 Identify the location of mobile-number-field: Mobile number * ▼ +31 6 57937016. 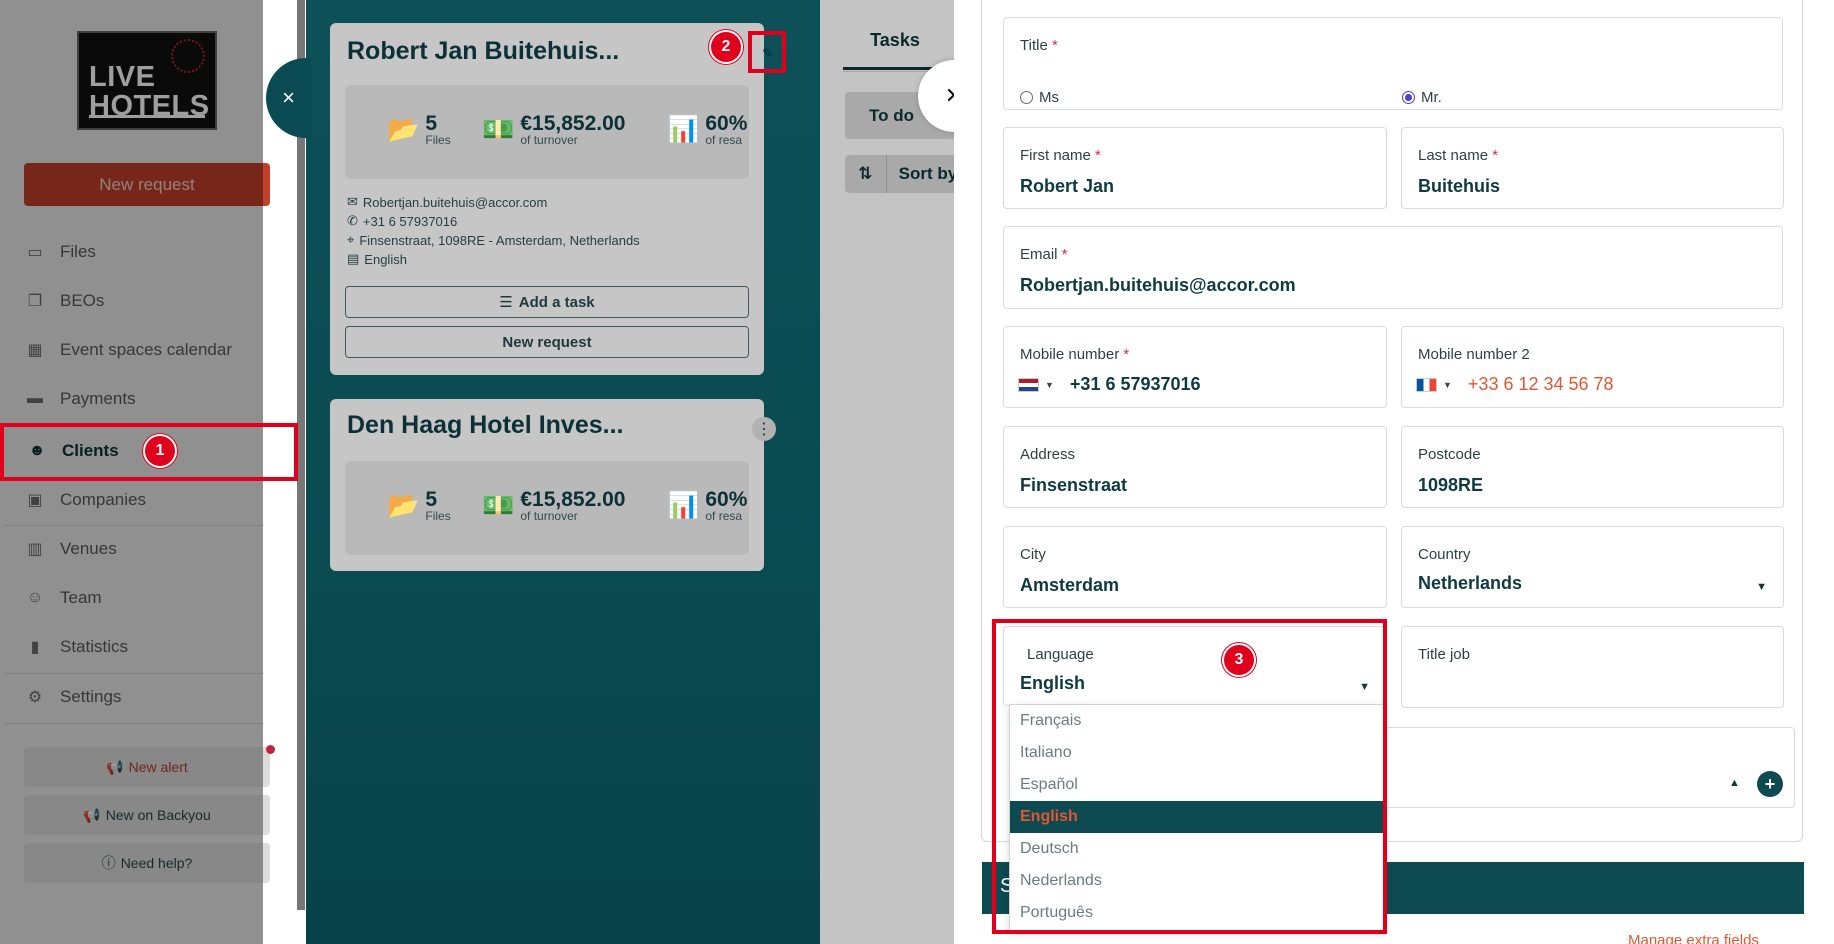
(1195, 367).